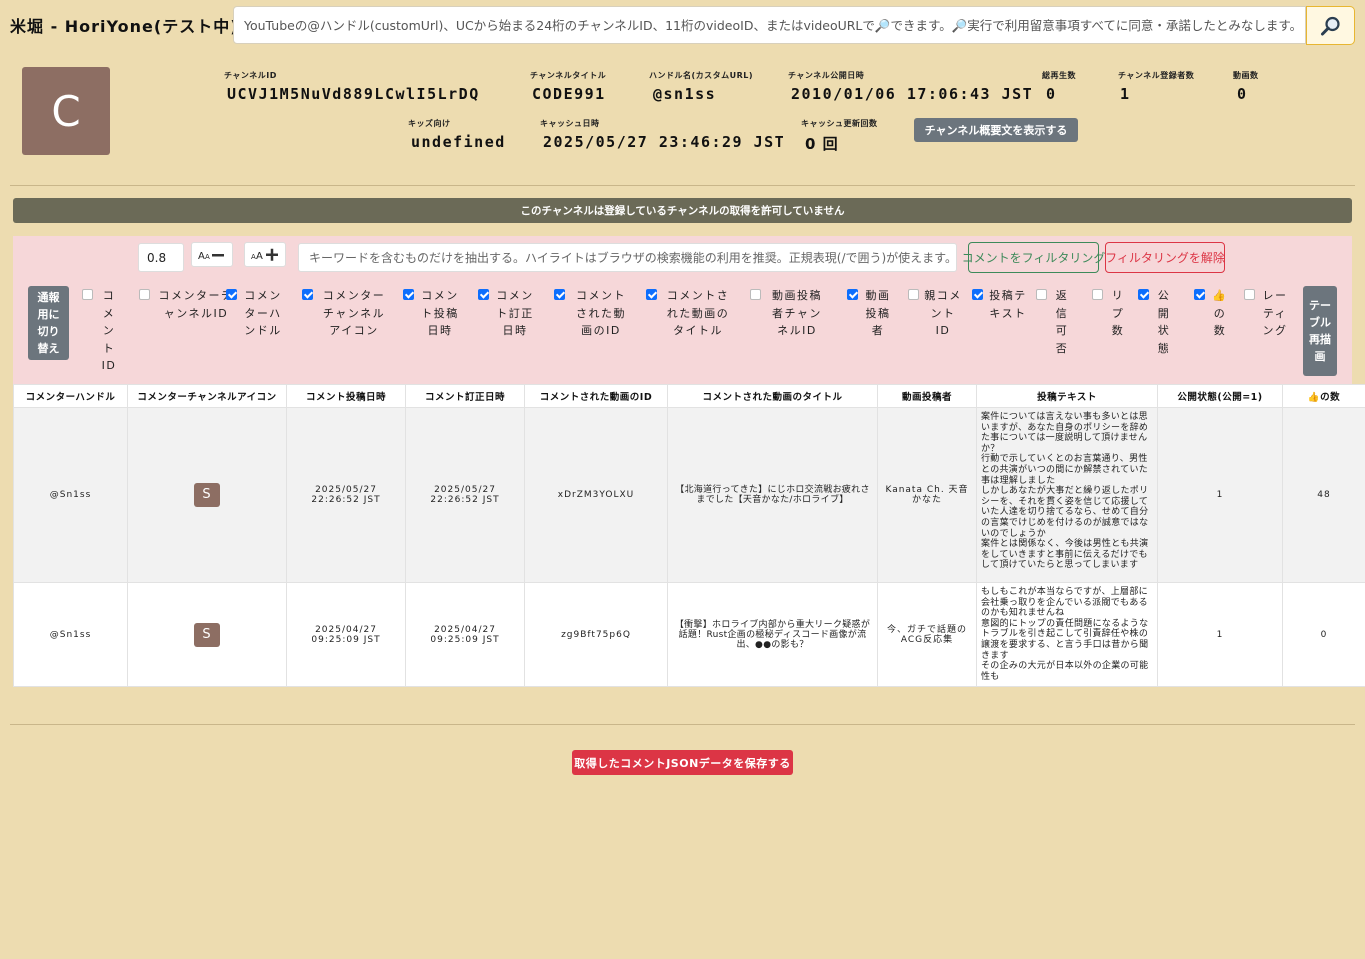 This screenshot has height=959, width=1365. I want to click on cache-count-block: キャッシュ更新回数 0 回, so click(839, 136).